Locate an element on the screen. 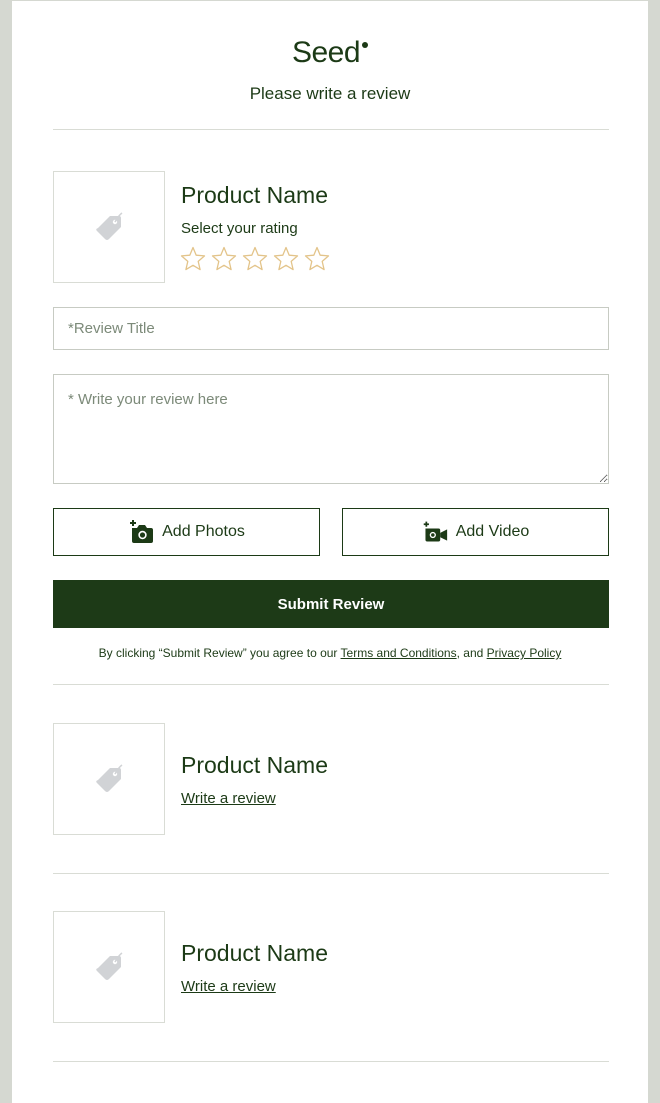 The image size is (660, 1103). add-photos-button: Add Photos is located at coordinates (186, 532).